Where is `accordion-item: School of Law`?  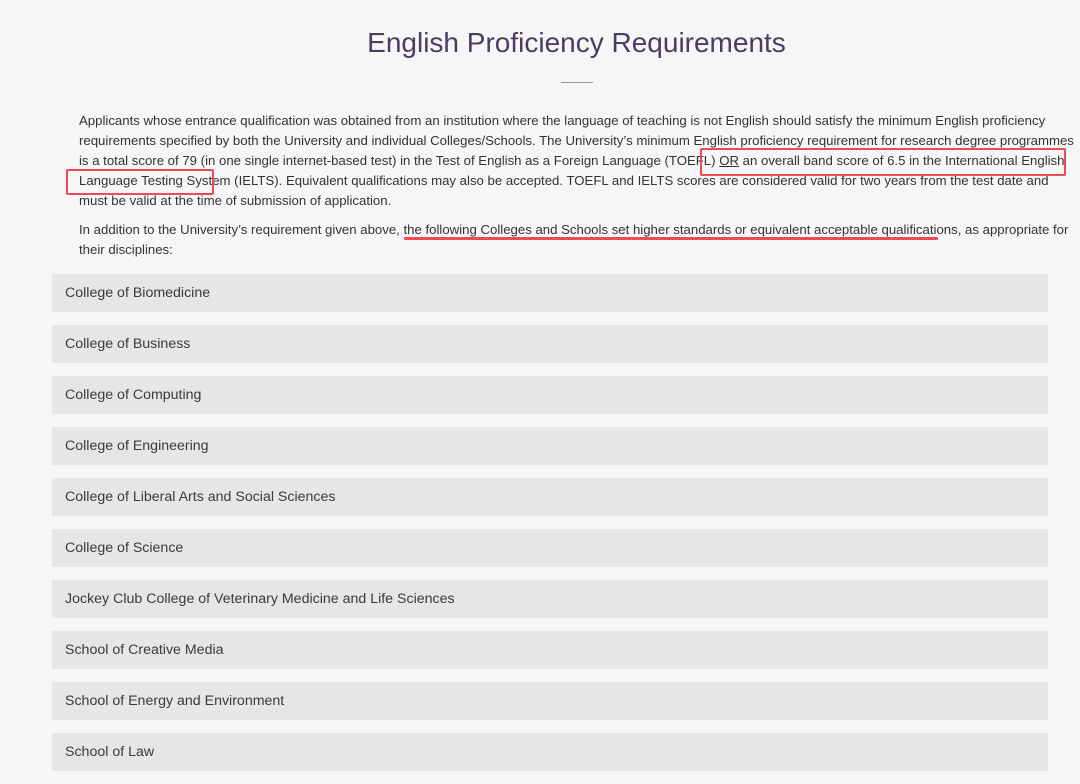
accordion-item: School of Law is located at coordinates (550, 752).